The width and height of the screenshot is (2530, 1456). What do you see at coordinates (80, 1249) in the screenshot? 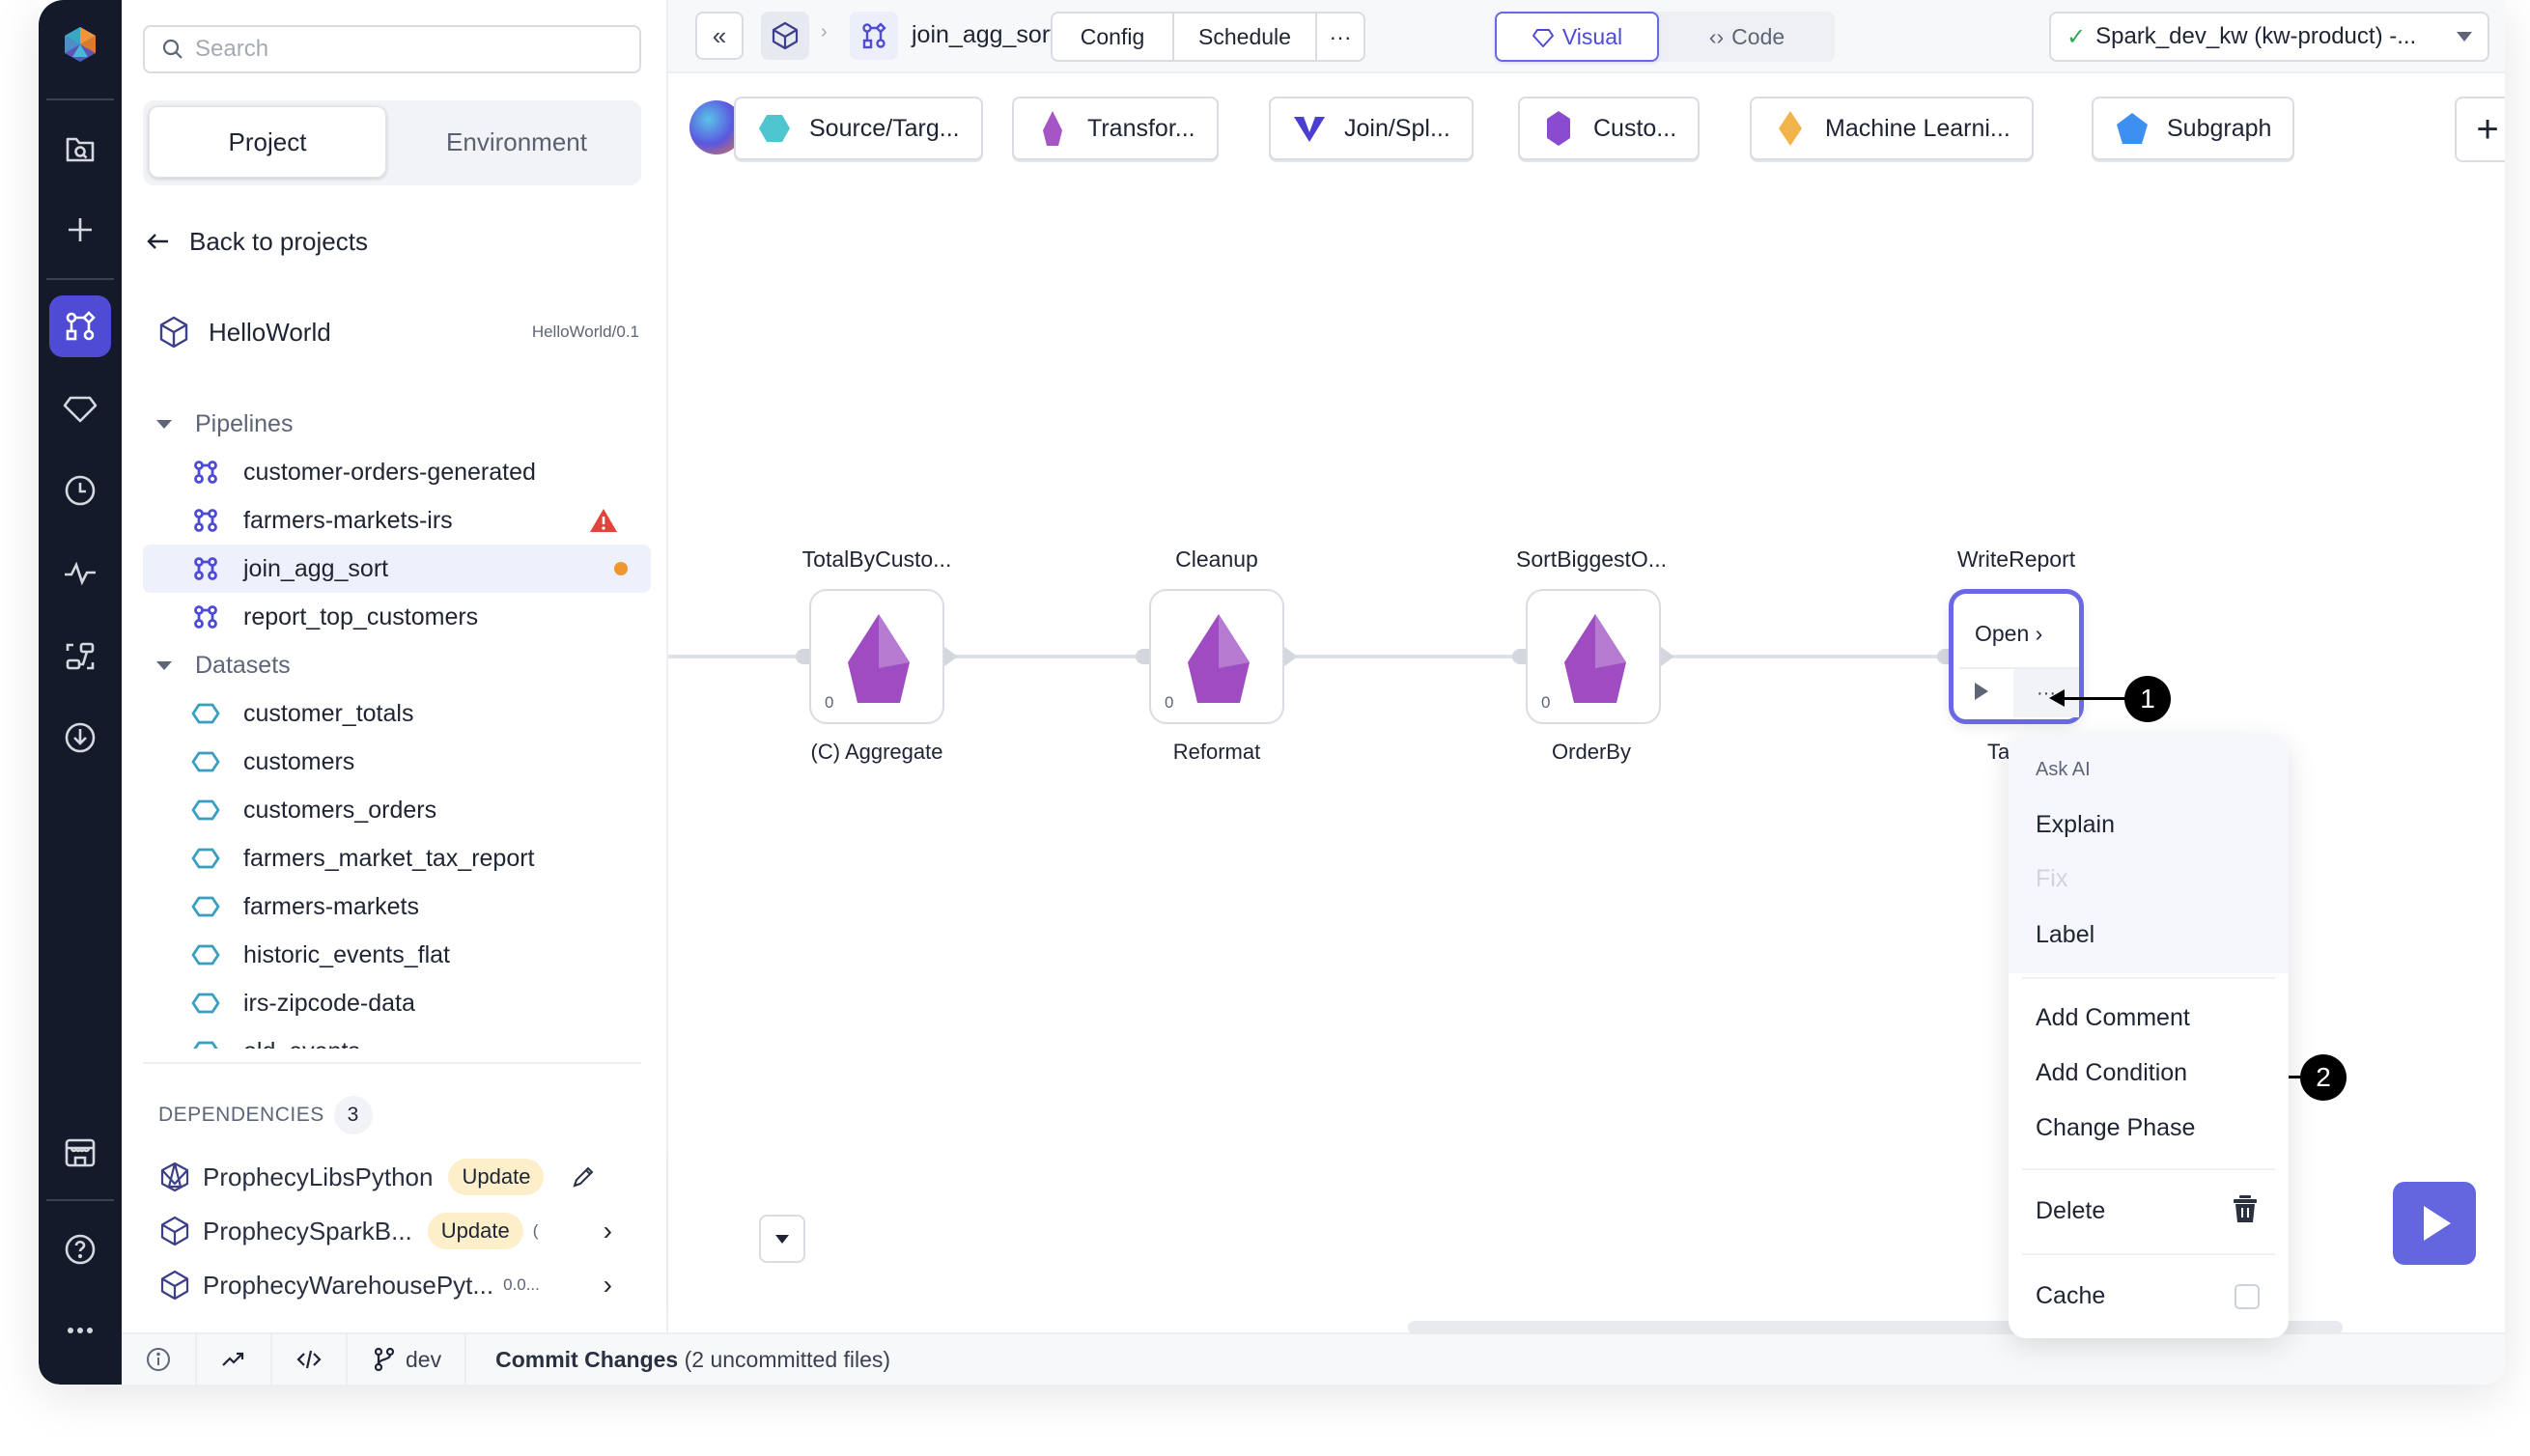
I see `help-icon` at bounding box center [80, 1249].